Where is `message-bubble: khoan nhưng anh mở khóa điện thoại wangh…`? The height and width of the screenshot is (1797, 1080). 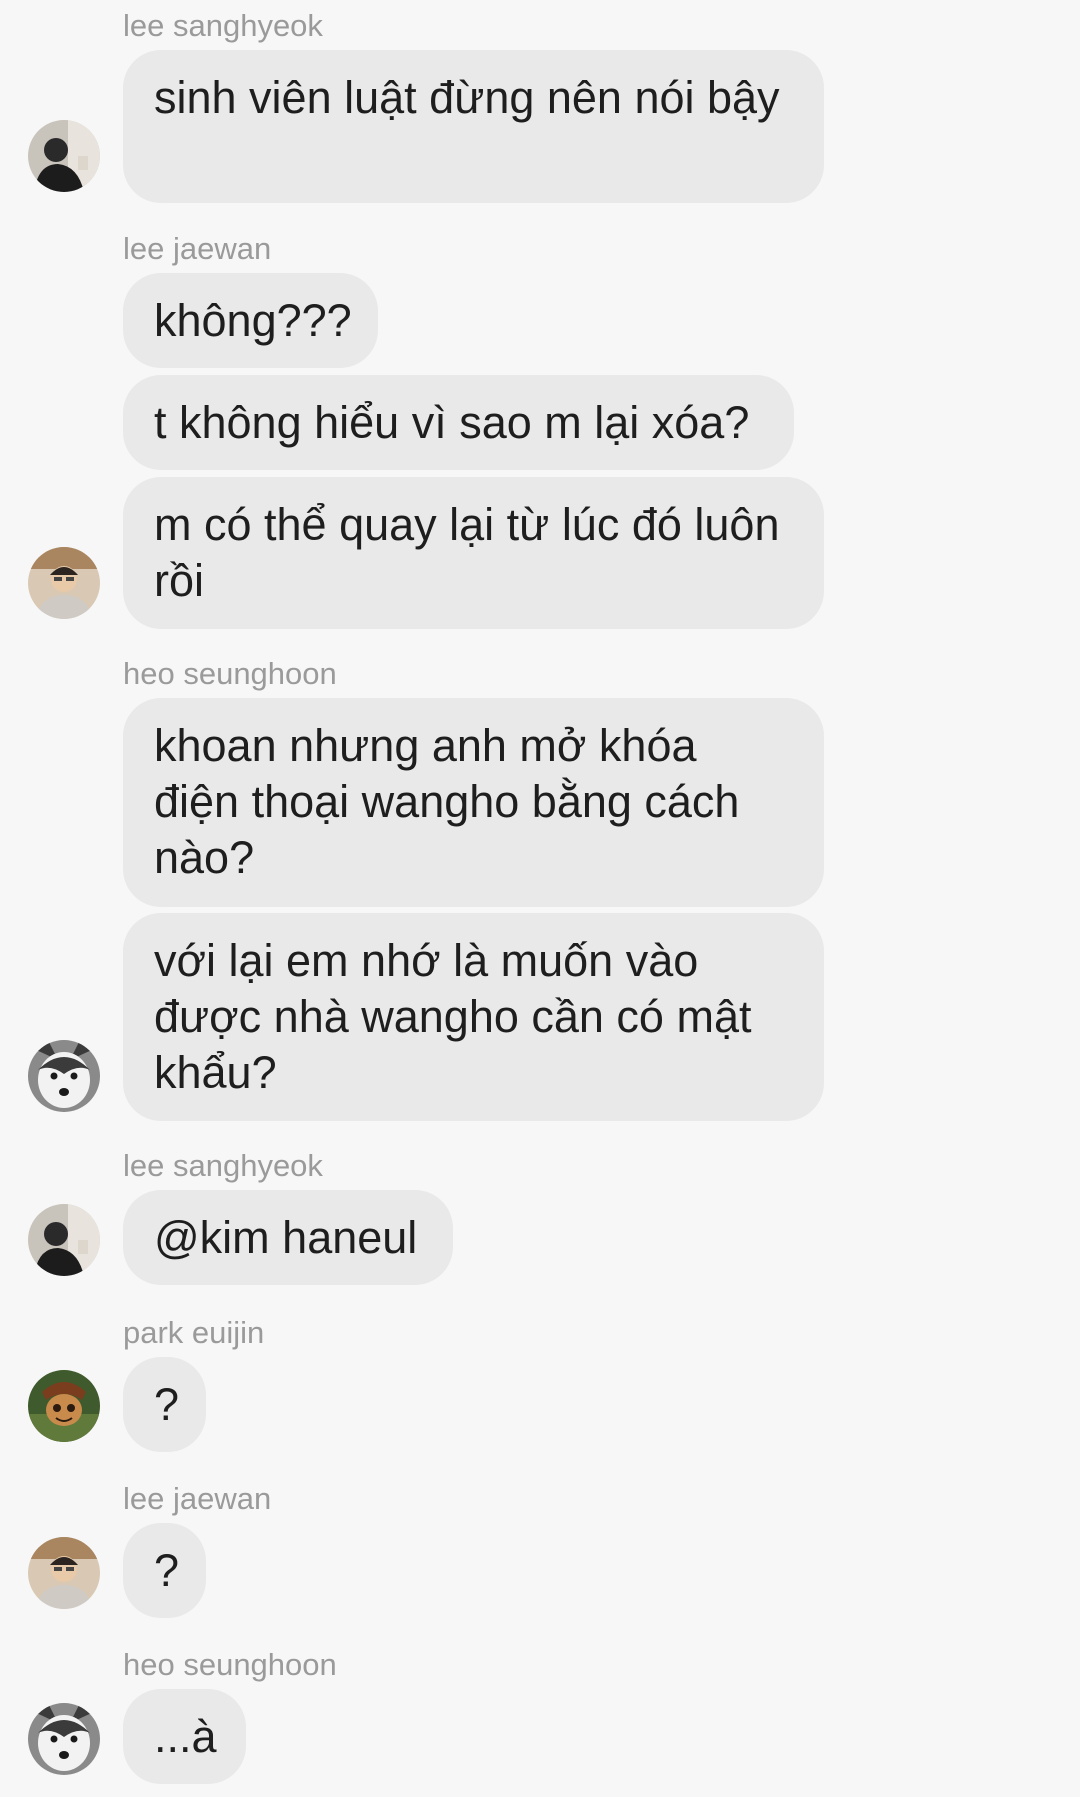 message-bubble: khoan nhưng anh mở khóa điện thoại wangh… is located at coordinates (473, 802).